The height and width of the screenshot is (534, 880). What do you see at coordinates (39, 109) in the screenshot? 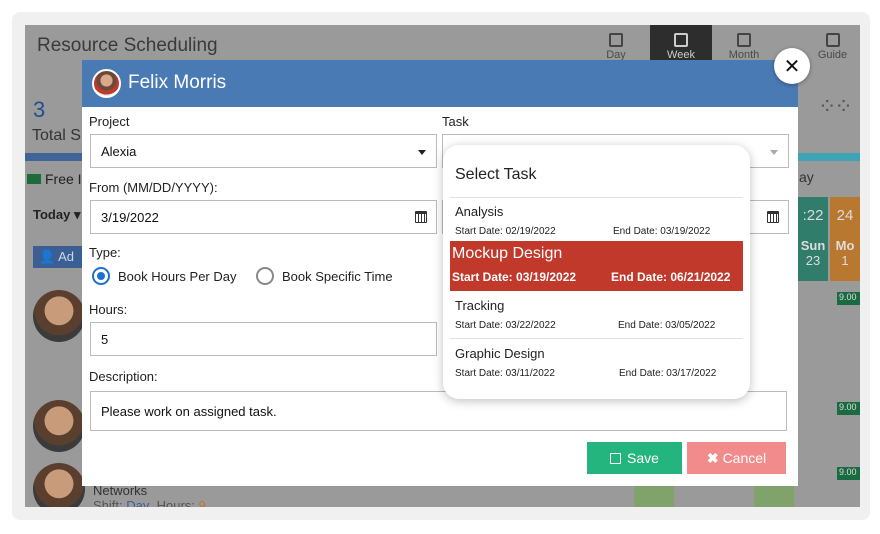
I see `total-count: 3` at bounding box center [39, 109].